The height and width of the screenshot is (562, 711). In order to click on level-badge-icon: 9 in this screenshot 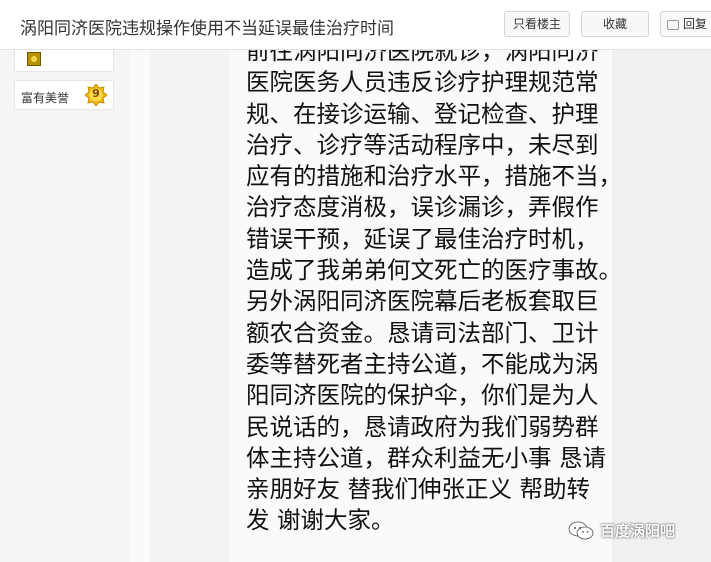, I will do `click(96, 95)`.